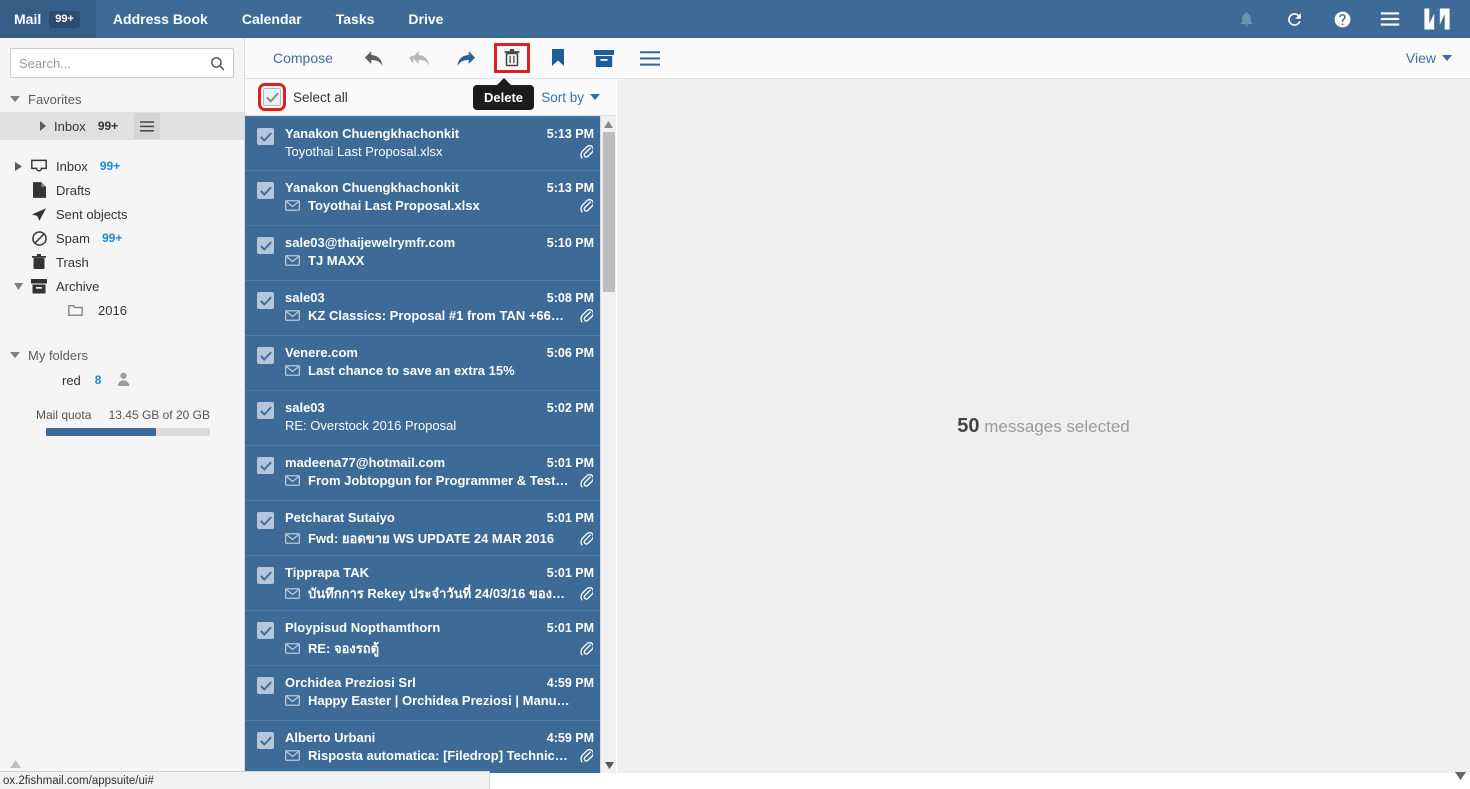  I want to click on sort-by-dropdown: Sort by, so click(570, 97).